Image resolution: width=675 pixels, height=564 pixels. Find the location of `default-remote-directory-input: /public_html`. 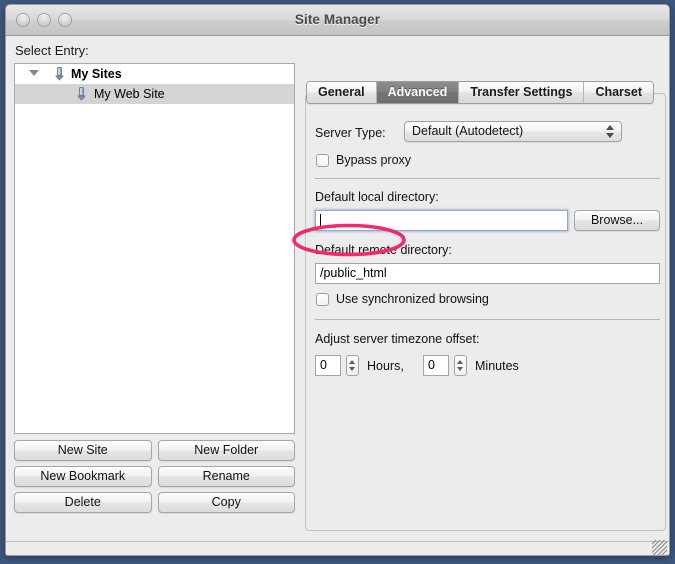

default-remote-directory-input: /public_html is located at coordinates (487, 273).